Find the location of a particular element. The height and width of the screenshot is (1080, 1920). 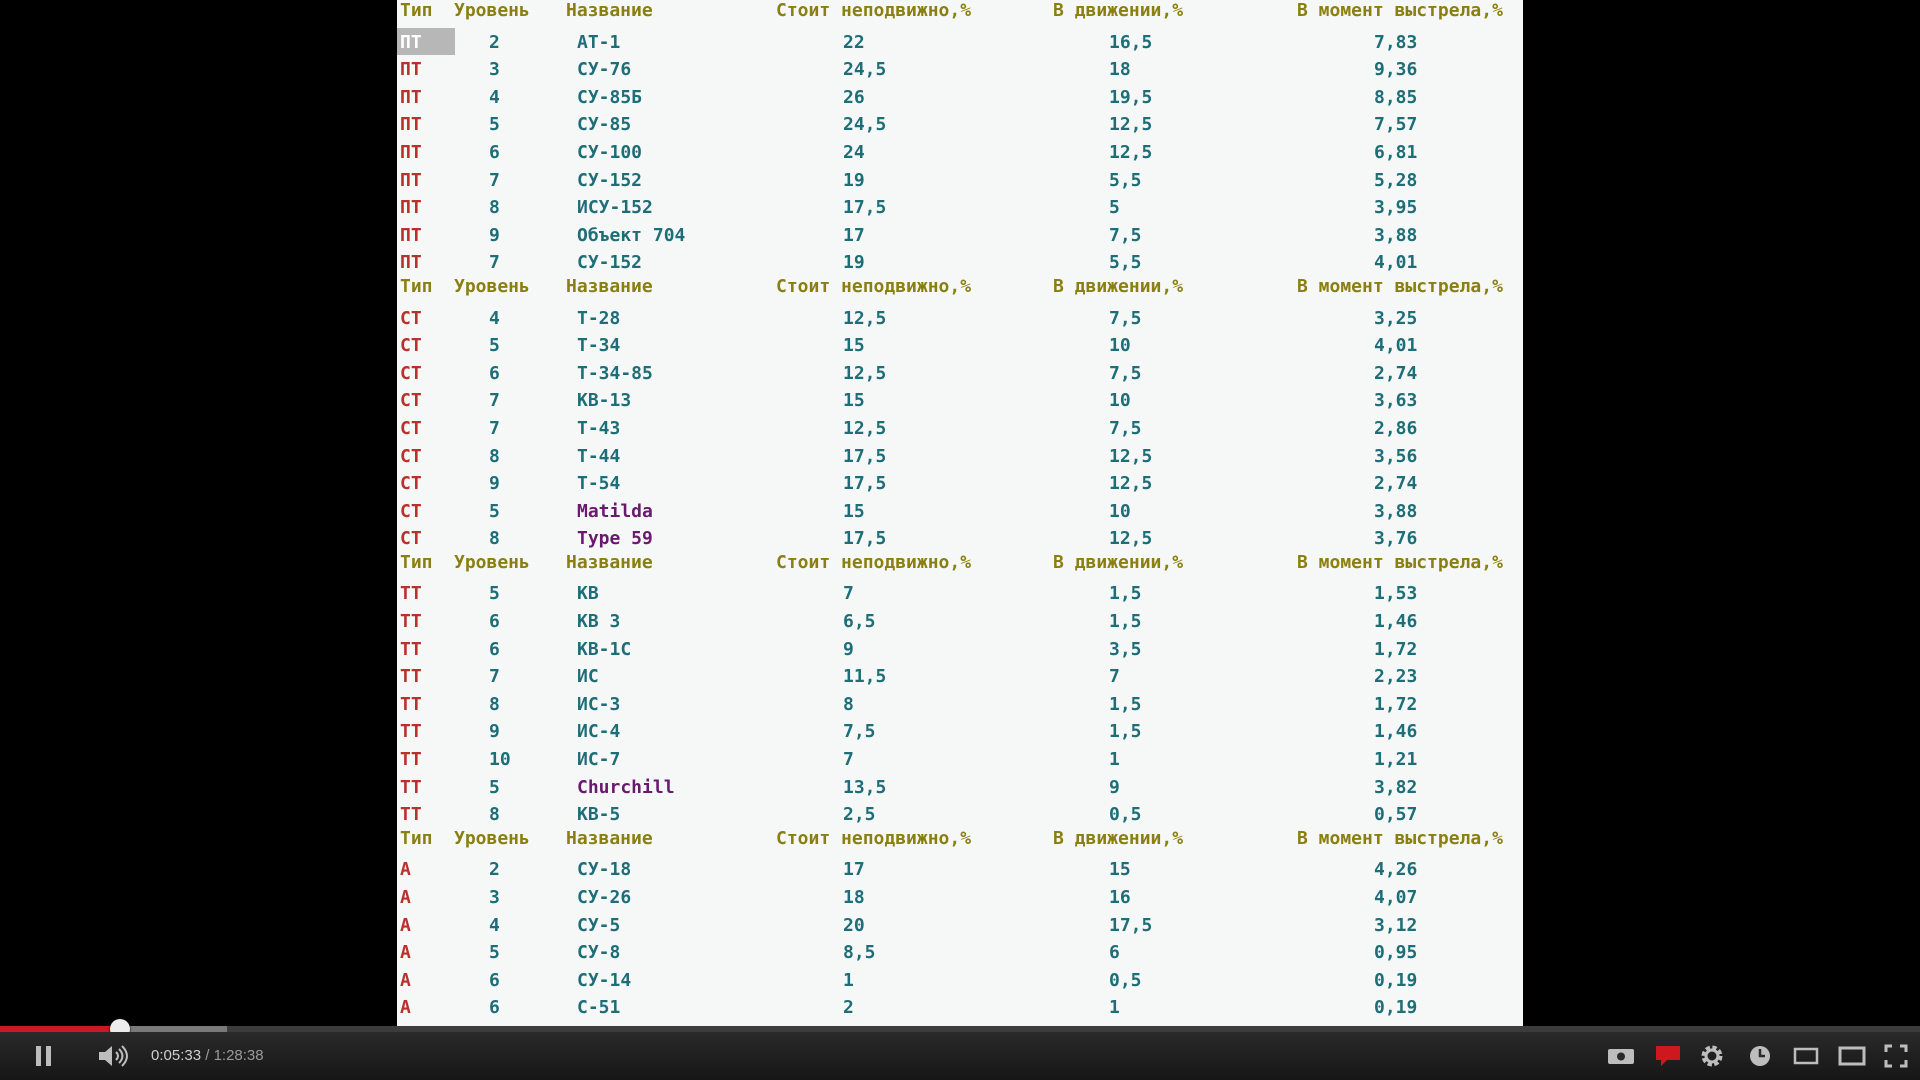

move-cell: 5,5 is located at coordinates (1125, 263).